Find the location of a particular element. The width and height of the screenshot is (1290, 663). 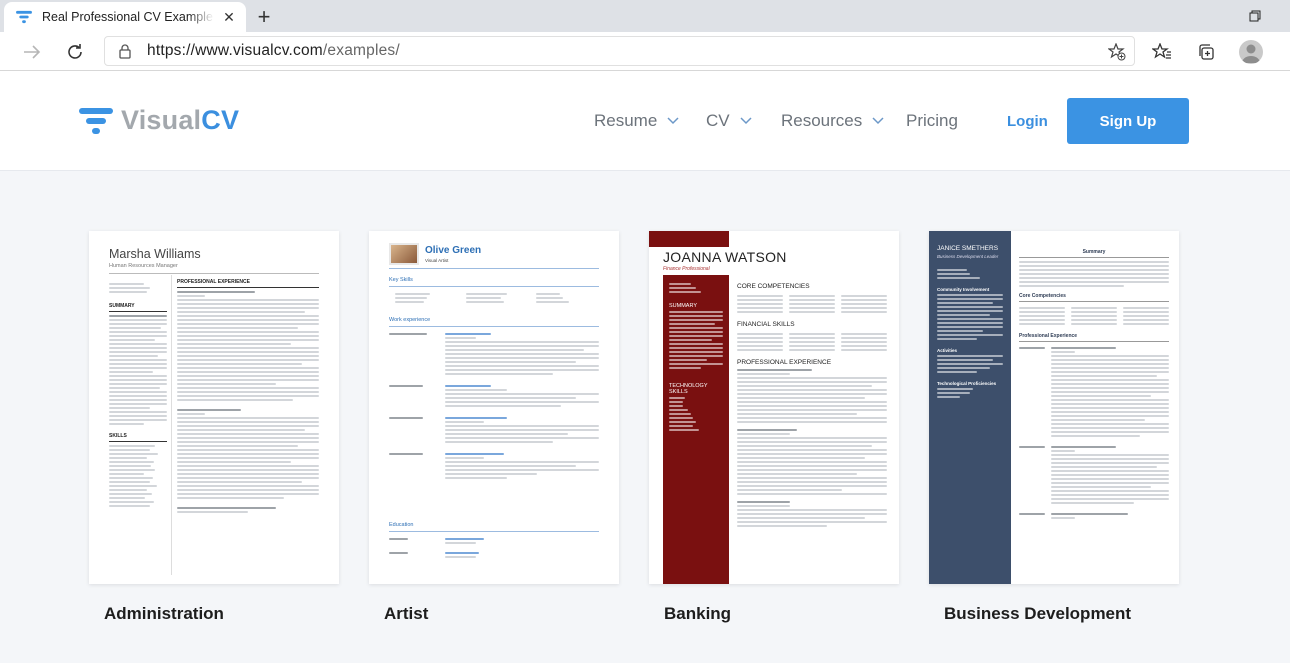

nav-pricing-label: Pricing is located at coordinates (932, 120).